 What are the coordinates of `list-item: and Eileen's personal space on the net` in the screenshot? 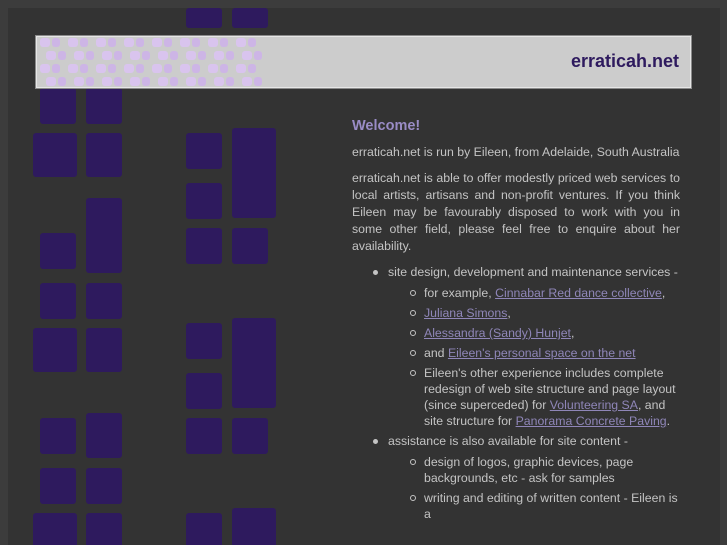 It's located at (534, 353).